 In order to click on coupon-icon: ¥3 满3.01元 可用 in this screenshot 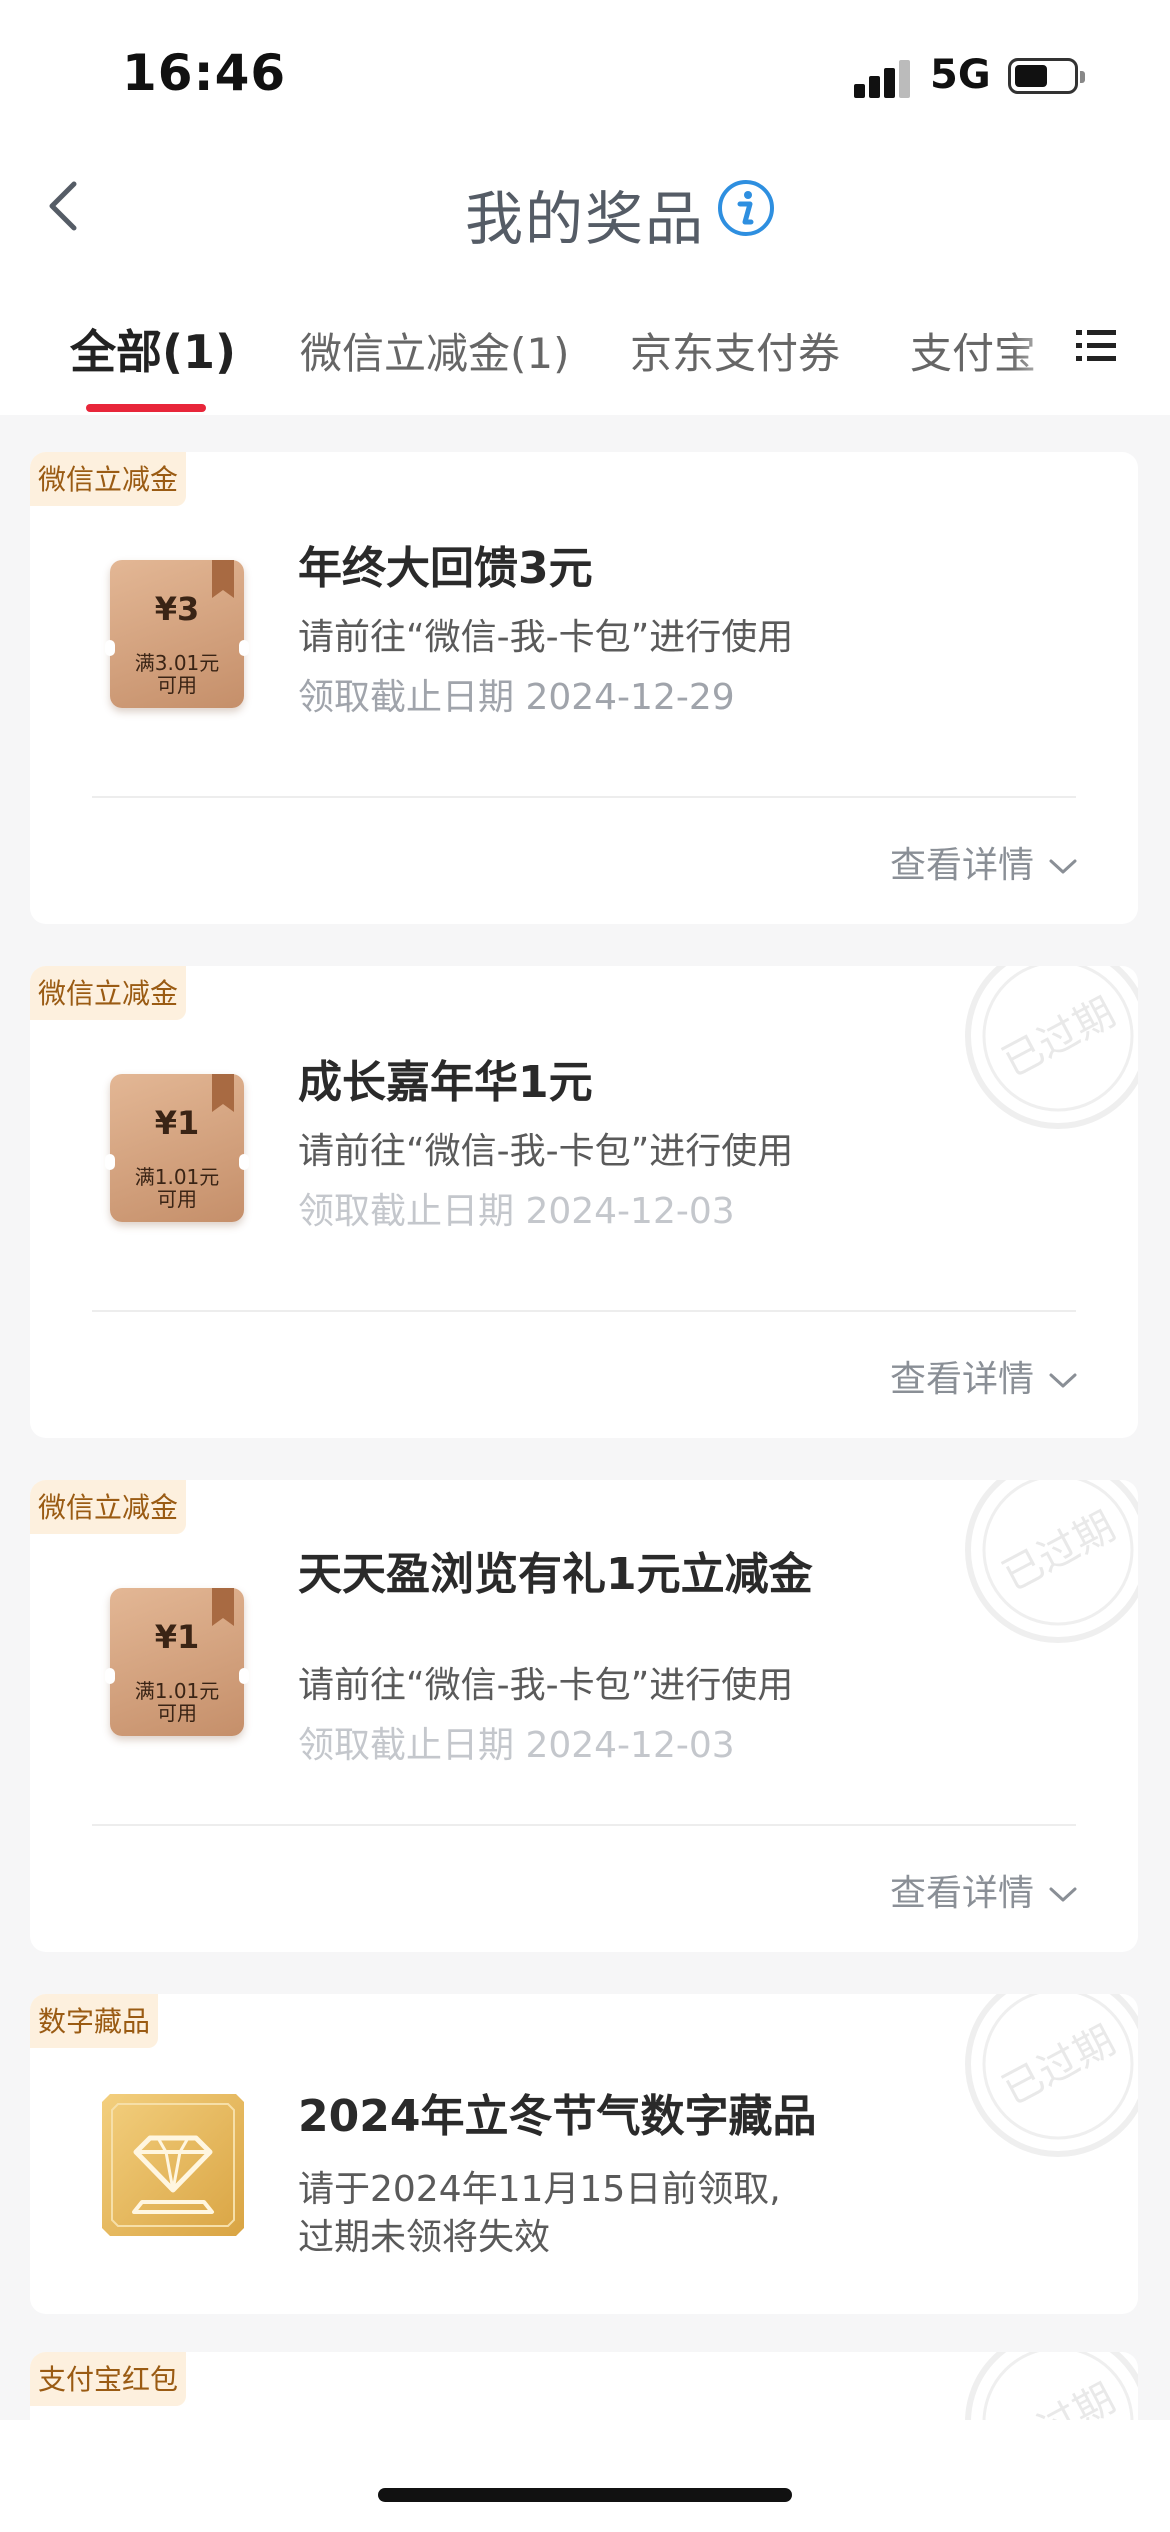, I will do `click(177, 634)`.